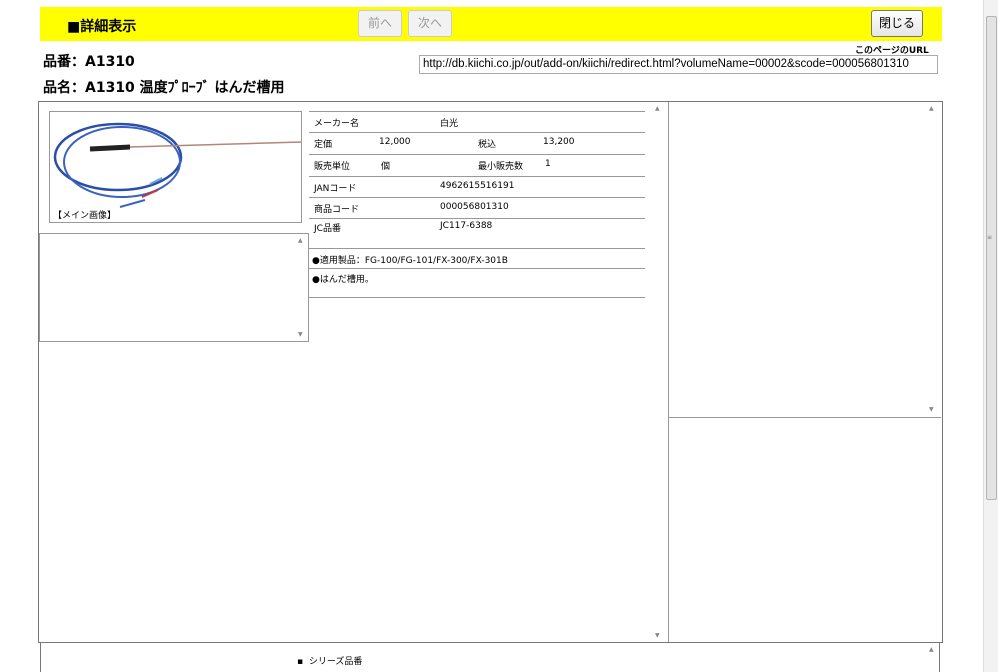  What do you see at coordinates (491, 24) in the screenshot?
I see `header-bar: ■詳細表示 前へ 次へ 閉じる` at bounding box center [491, 24].